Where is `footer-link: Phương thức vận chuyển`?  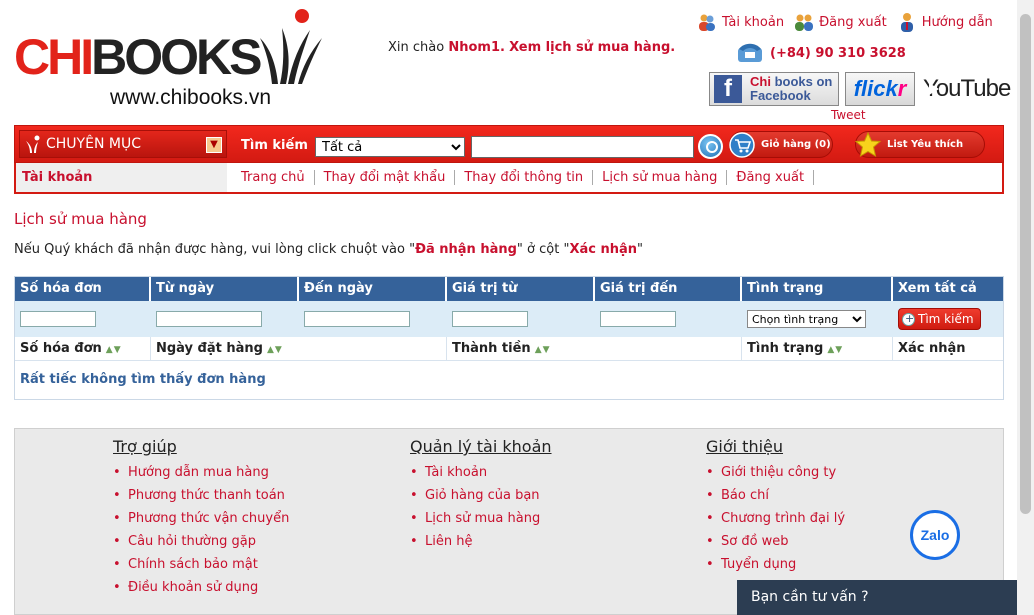 footer-link: Phương thức vận chuyển is located at coordinates (201, 518).